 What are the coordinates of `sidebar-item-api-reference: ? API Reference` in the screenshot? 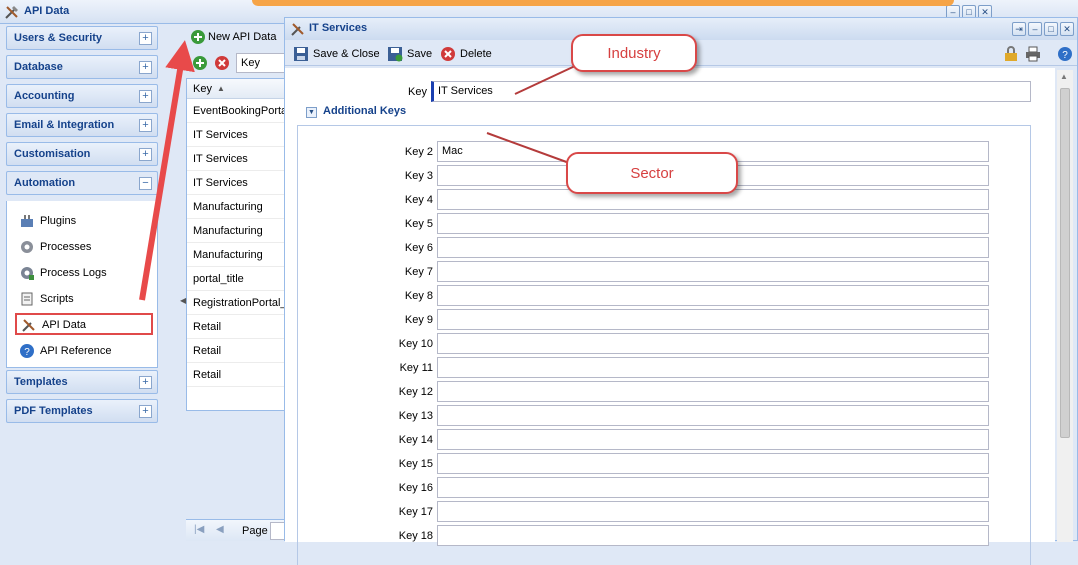 It's located at (84, 351).